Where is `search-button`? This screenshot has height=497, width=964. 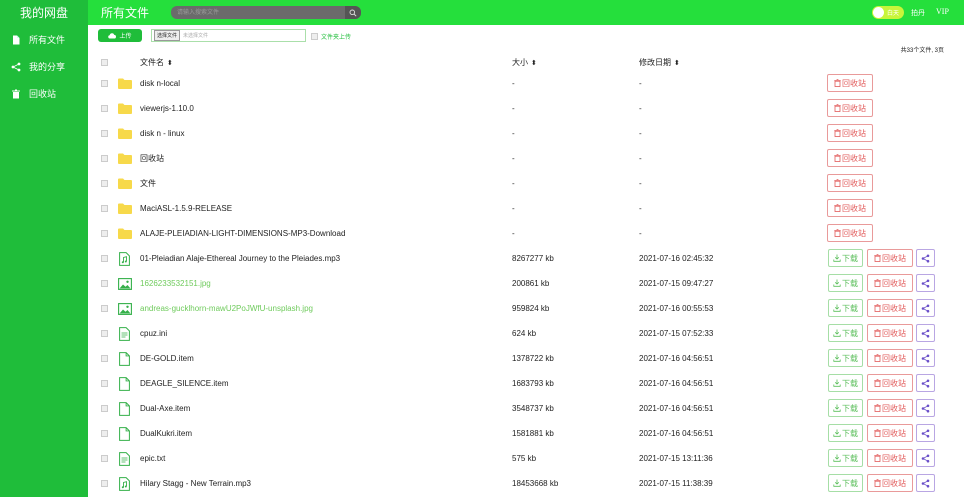 search-button is located at coordinates (353, 12).